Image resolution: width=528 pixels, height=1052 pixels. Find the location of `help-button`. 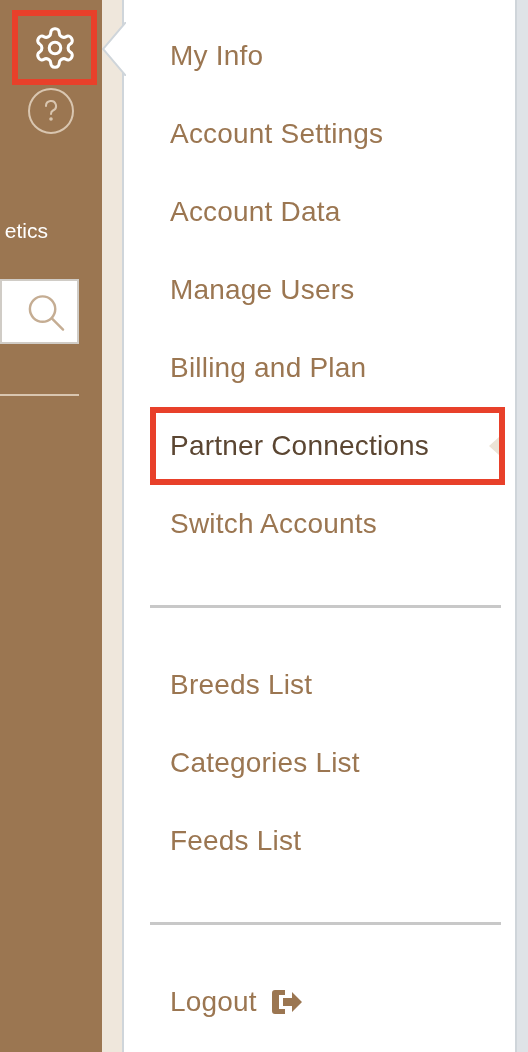

help-button is located at coordinates (51, 111).